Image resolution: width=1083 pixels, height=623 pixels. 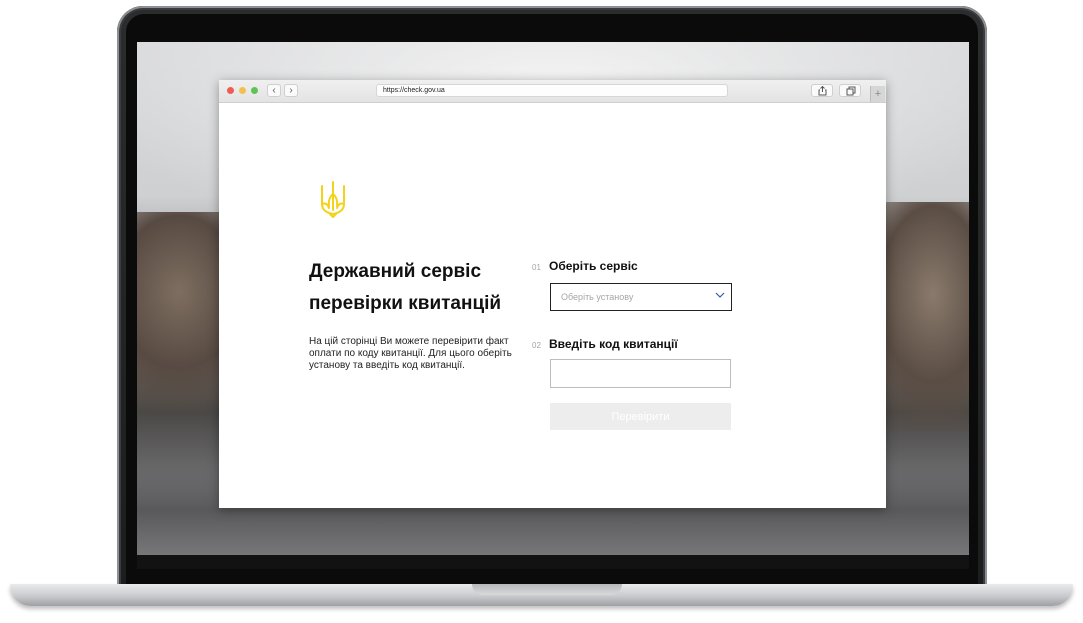 What do you see at coordinates (536, 267) in the screenshot?
I see `step1-number: 01` at bounding box center [536, 267].